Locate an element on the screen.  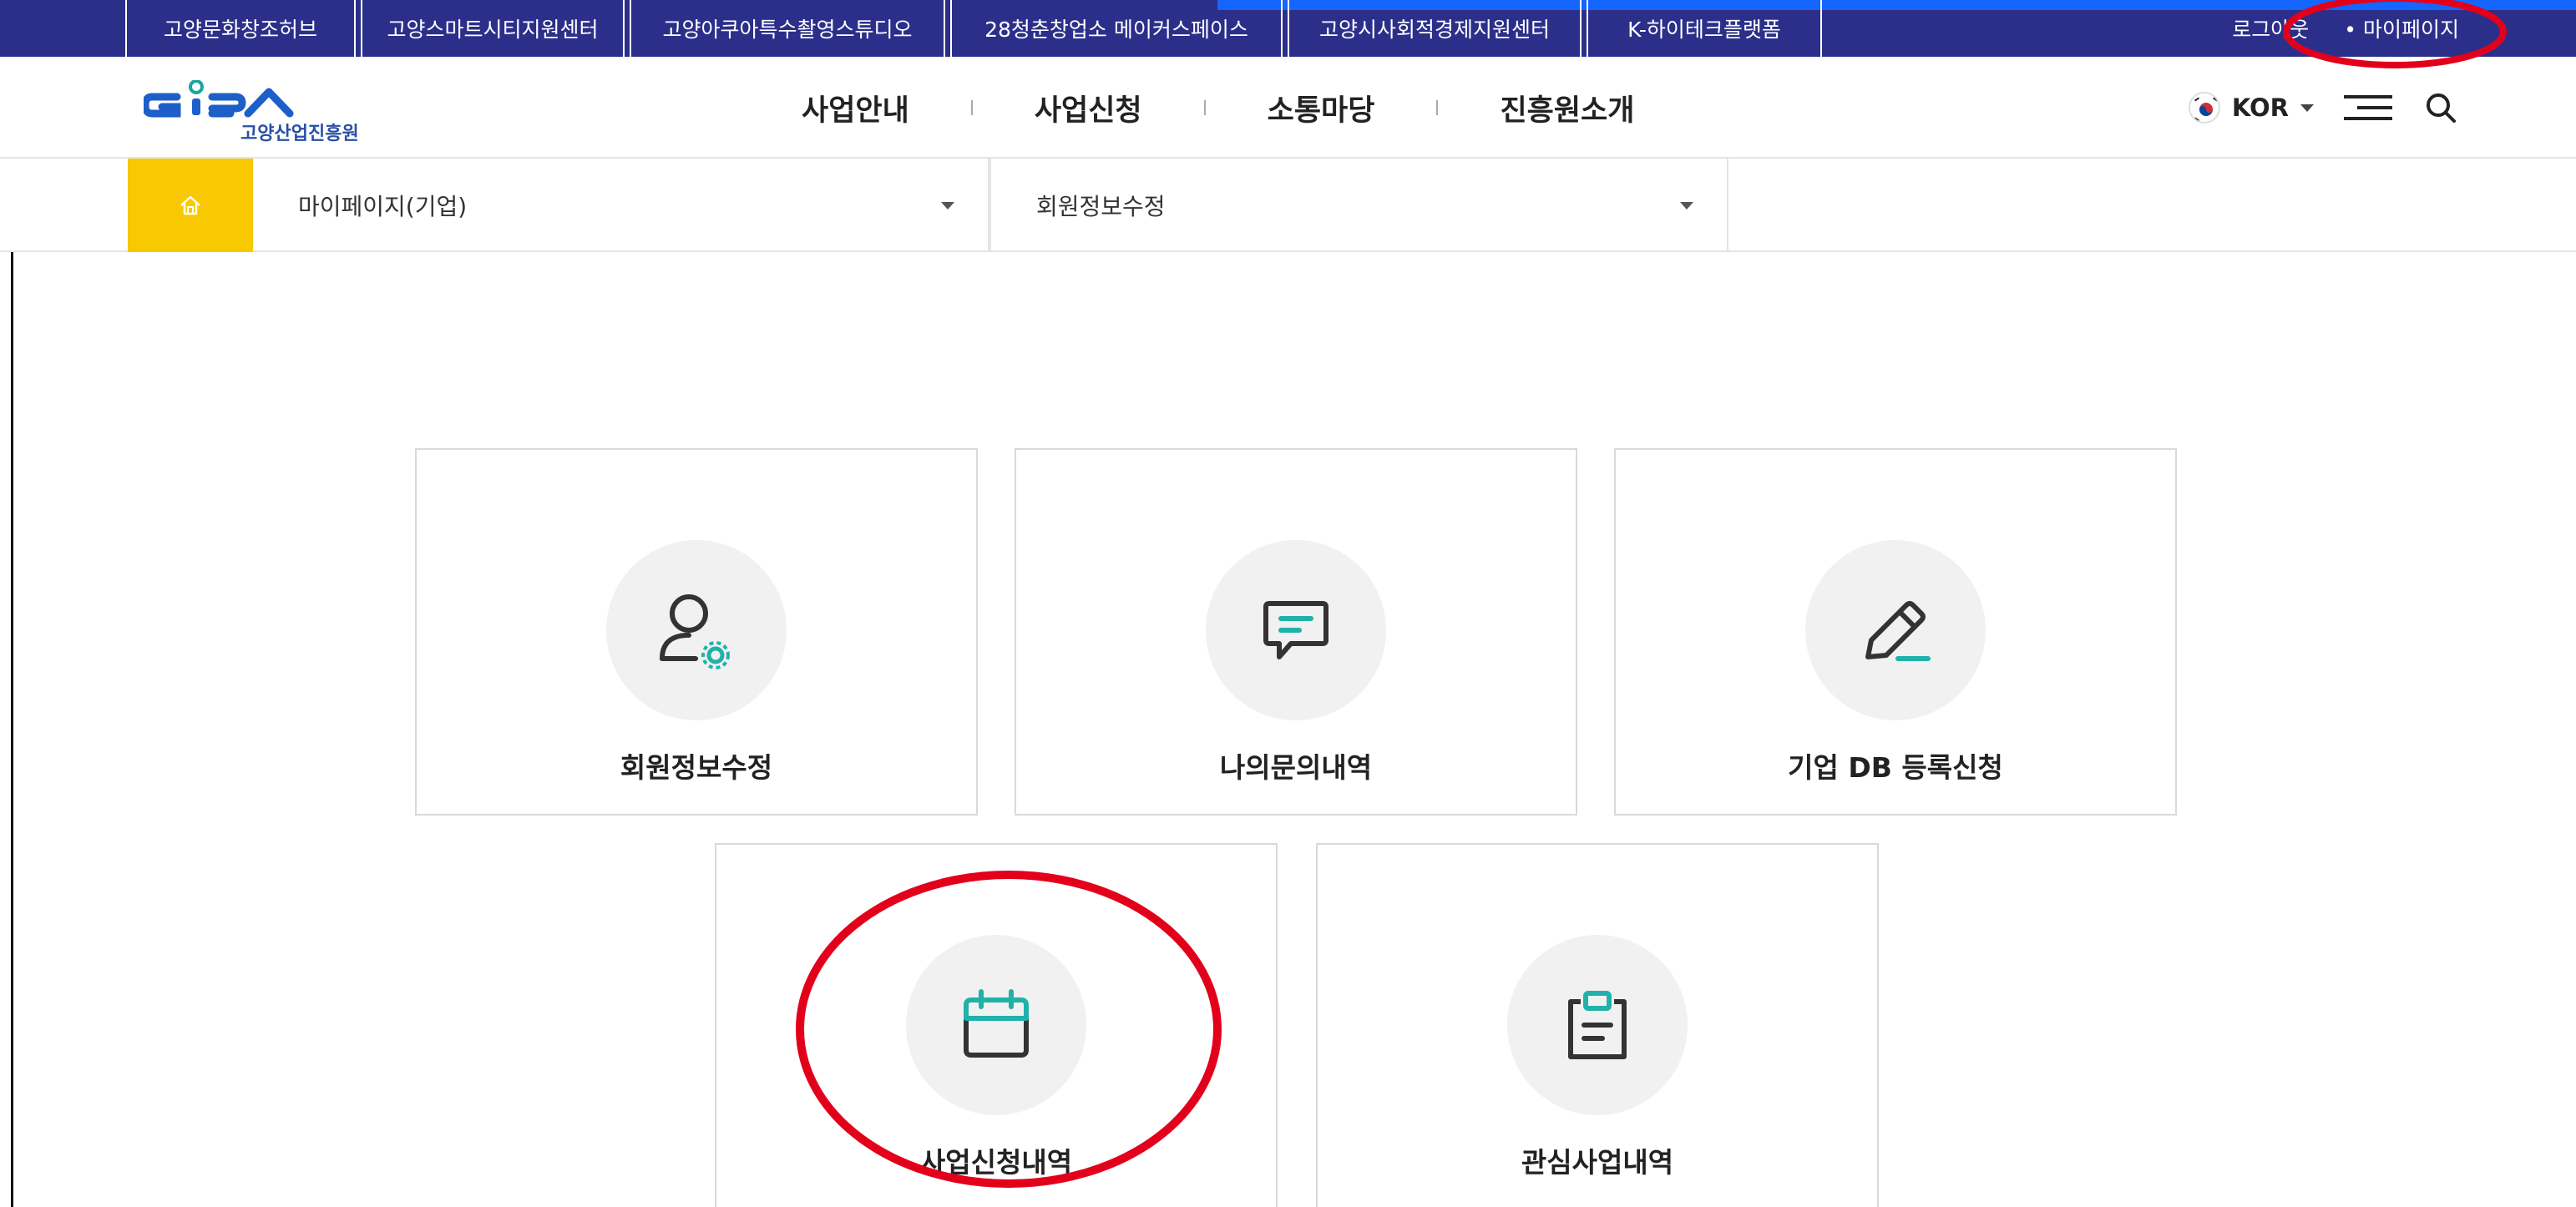
card-label: 회원정보수정 is located at coordinates (696, 768).